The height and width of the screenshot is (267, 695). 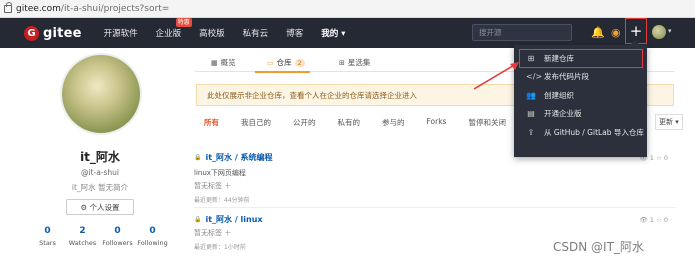 What do you see at coordinates (82, 243) in the screenshot?
I see `stat-label: Watches` at bounding box center [82, 243].